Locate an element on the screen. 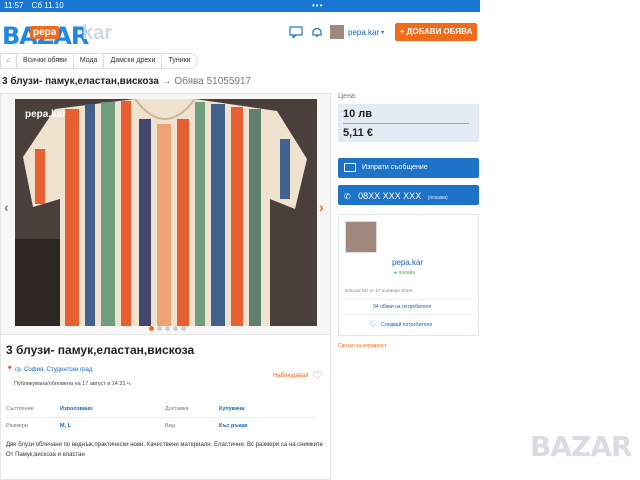 This screenshot has width=640, height=480. logo-badge: pepa is located at coordinates (45, 32).